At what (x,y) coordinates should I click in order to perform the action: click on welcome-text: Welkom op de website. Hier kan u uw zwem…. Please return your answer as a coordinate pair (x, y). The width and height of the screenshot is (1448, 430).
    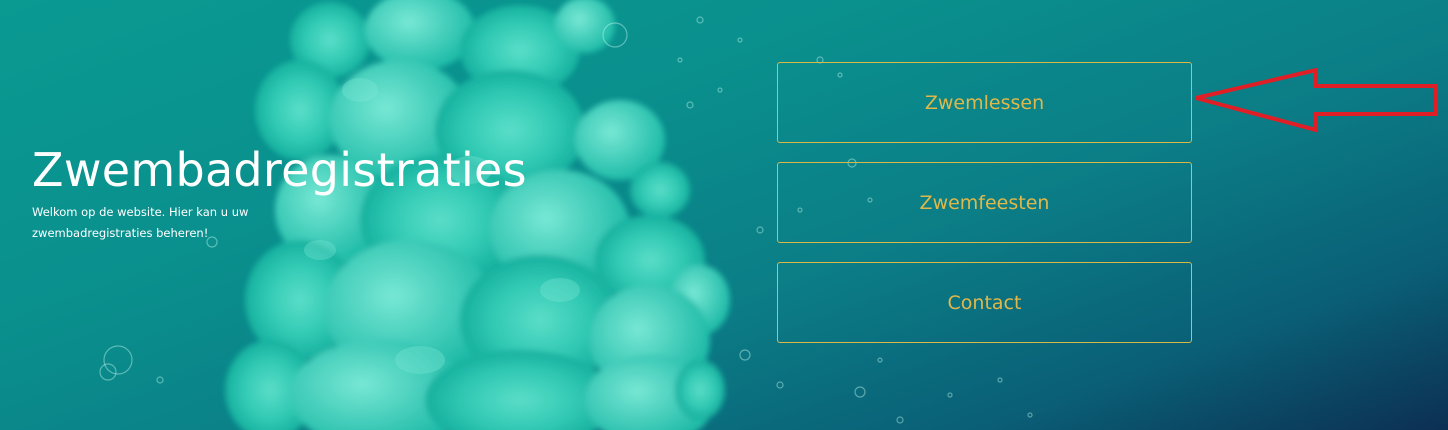
    Looking at the image, I should click on (140, 222).